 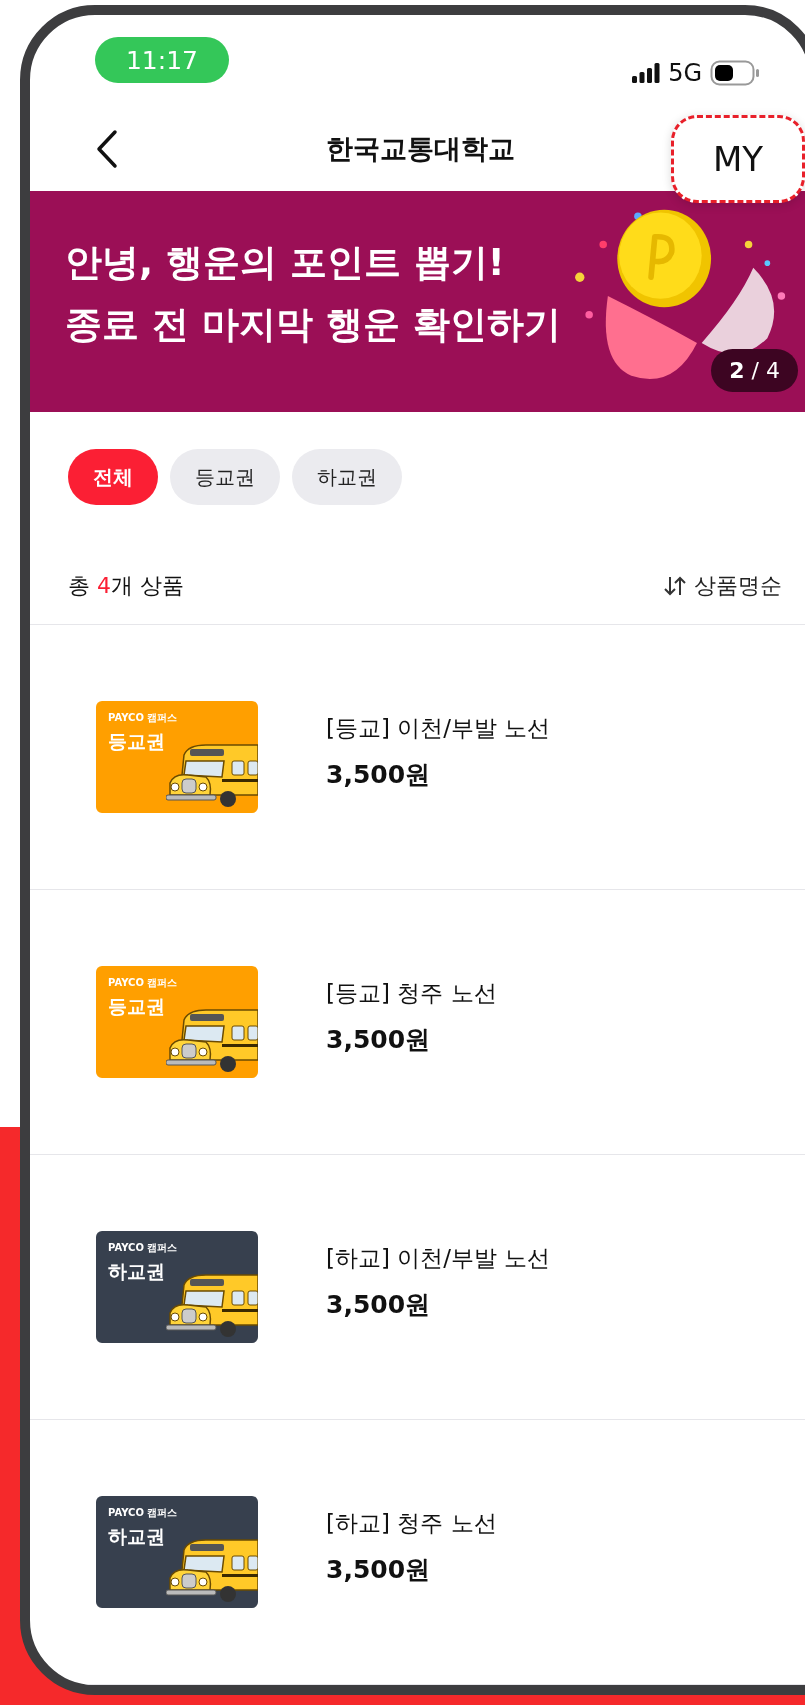 I want to click on network-label: 5G, so click(x=685, y=73).